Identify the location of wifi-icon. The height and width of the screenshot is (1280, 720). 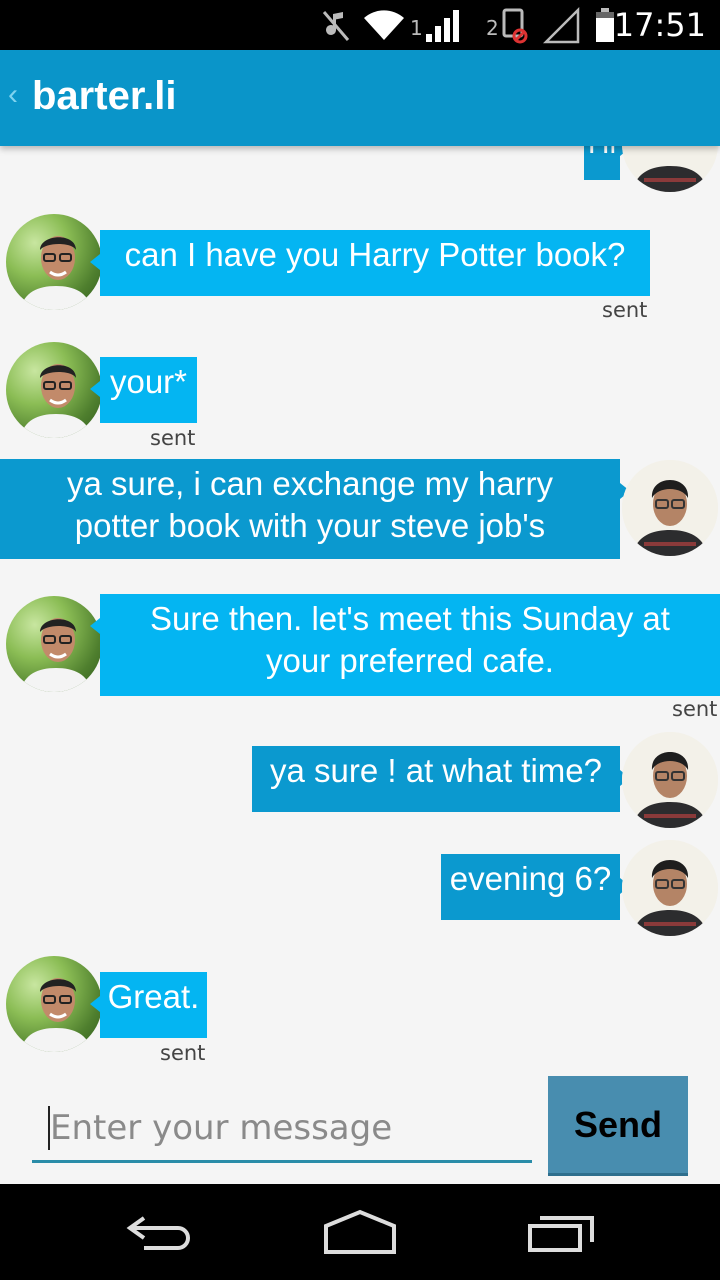
(384, 25).